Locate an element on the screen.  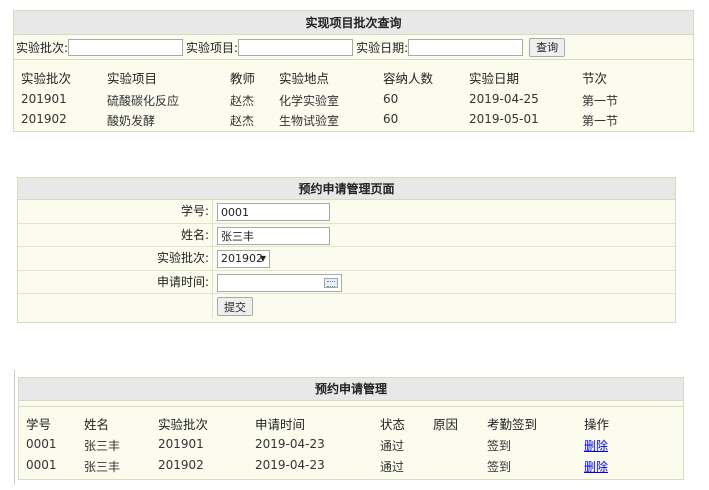
cell-date: 2019-05-01 is located at coordinates (504, 119).